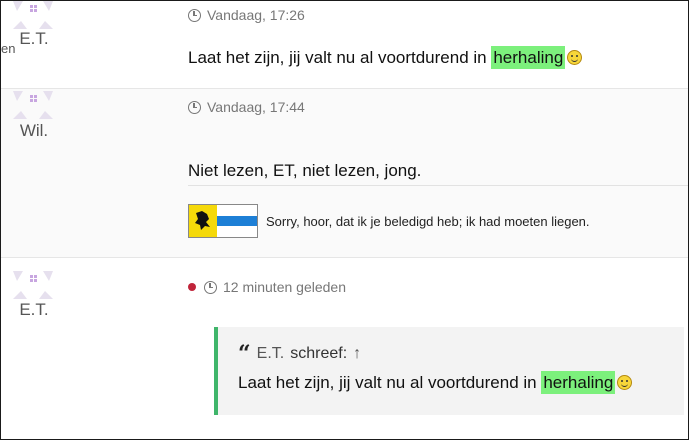 The image size is (689, 440). I want to click on quote-author: E.T., so click(271, 354).